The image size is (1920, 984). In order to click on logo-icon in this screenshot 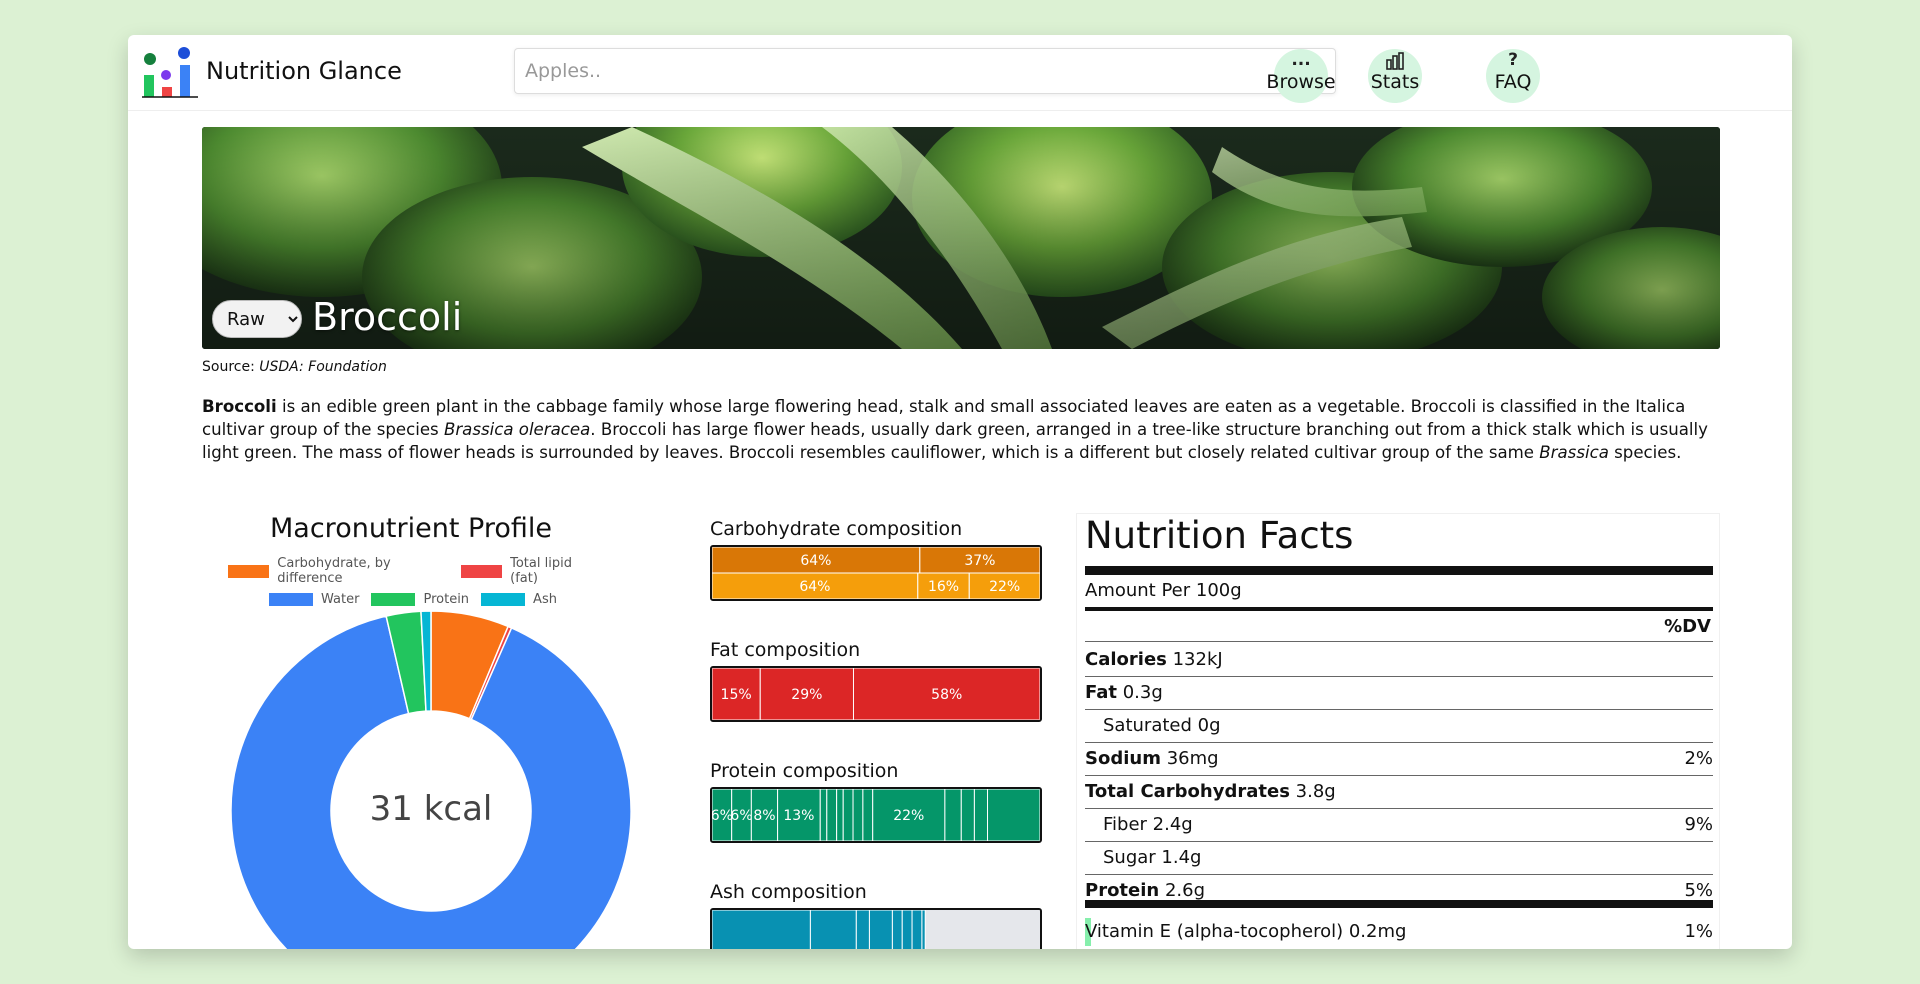, I will do `click(170, 72)`.